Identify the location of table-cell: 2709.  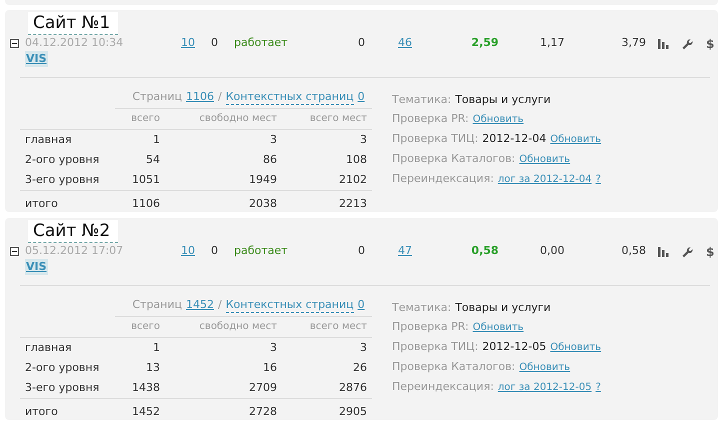
(263, 387).